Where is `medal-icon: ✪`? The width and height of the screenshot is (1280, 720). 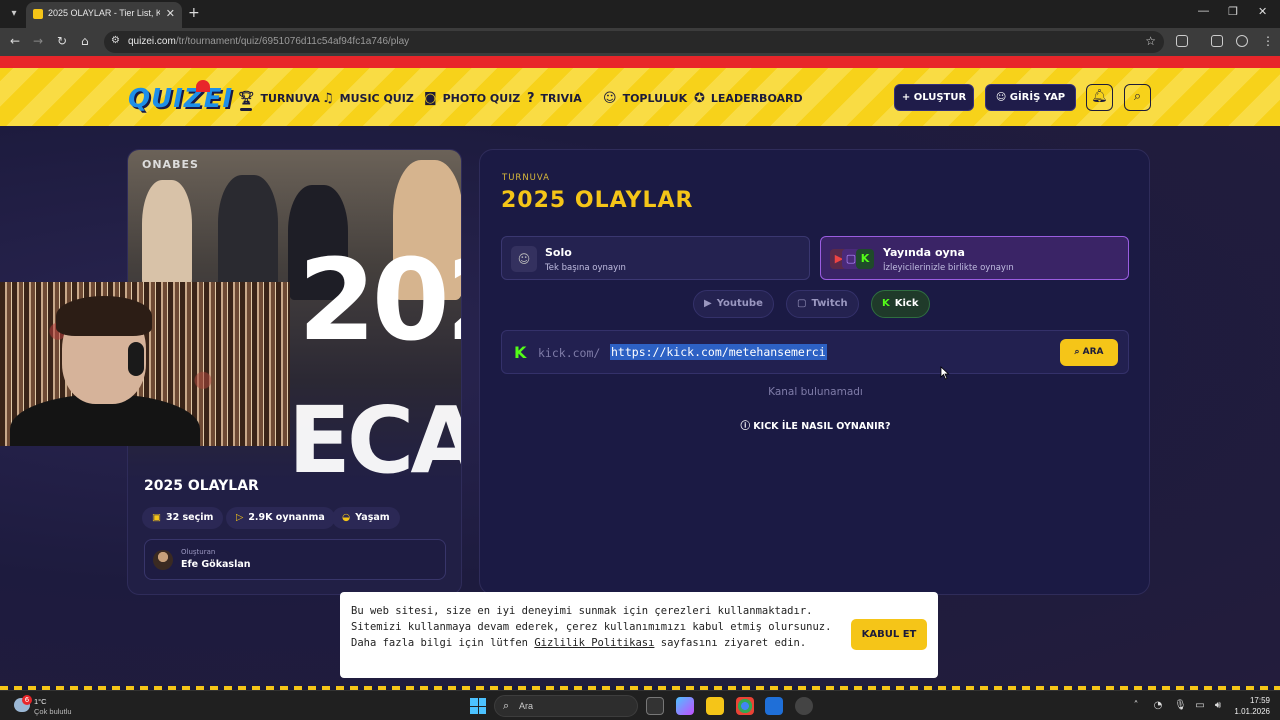 medal-icon: ✪ is located at coordinates (699, 98).